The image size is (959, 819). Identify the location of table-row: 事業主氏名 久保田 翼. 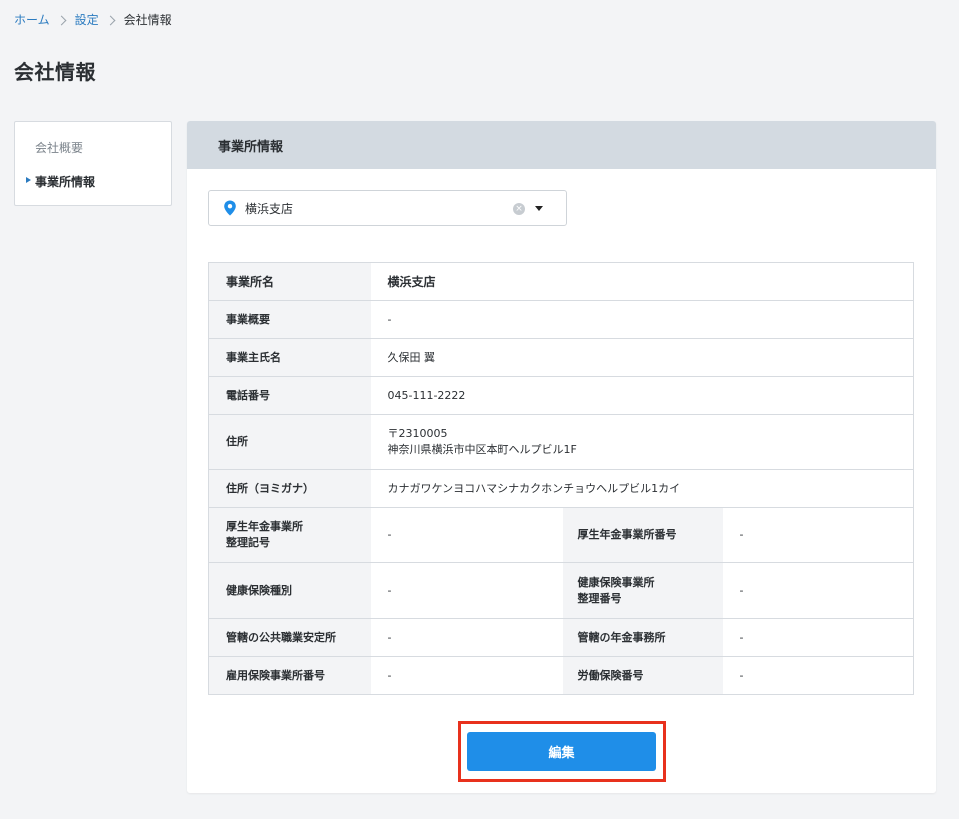
(561, 357).